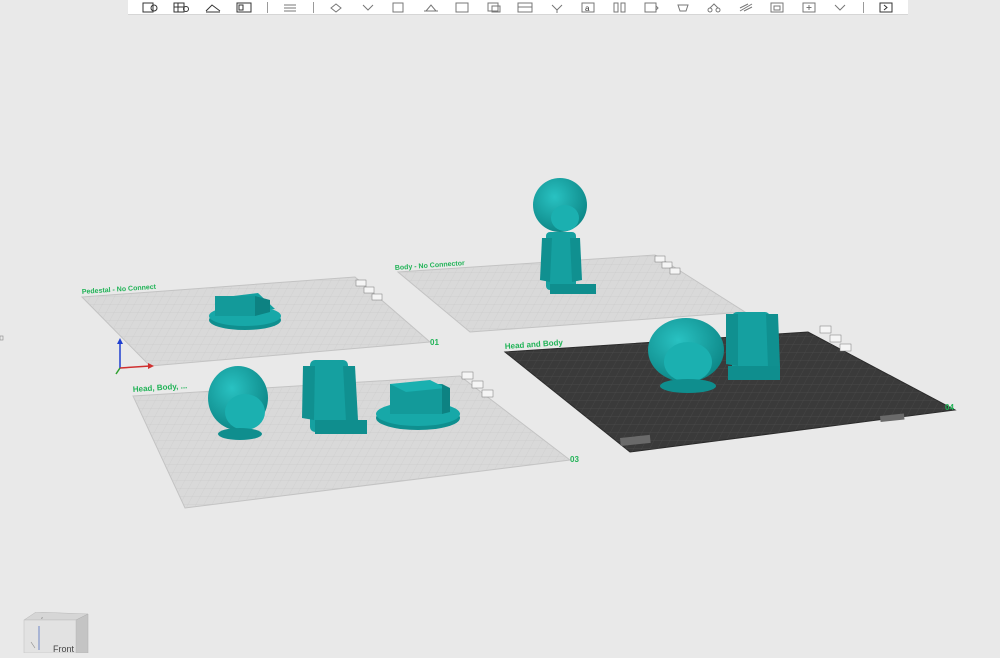  What do you see at coordinates (336, 7) in the screenshot?
I see `move-icon` at bounding box center [336, 7].